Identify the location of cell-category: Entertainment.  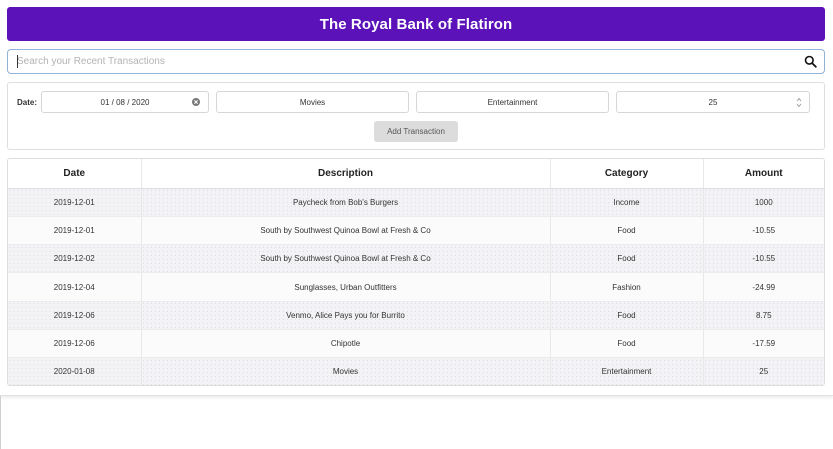
(627, 371).